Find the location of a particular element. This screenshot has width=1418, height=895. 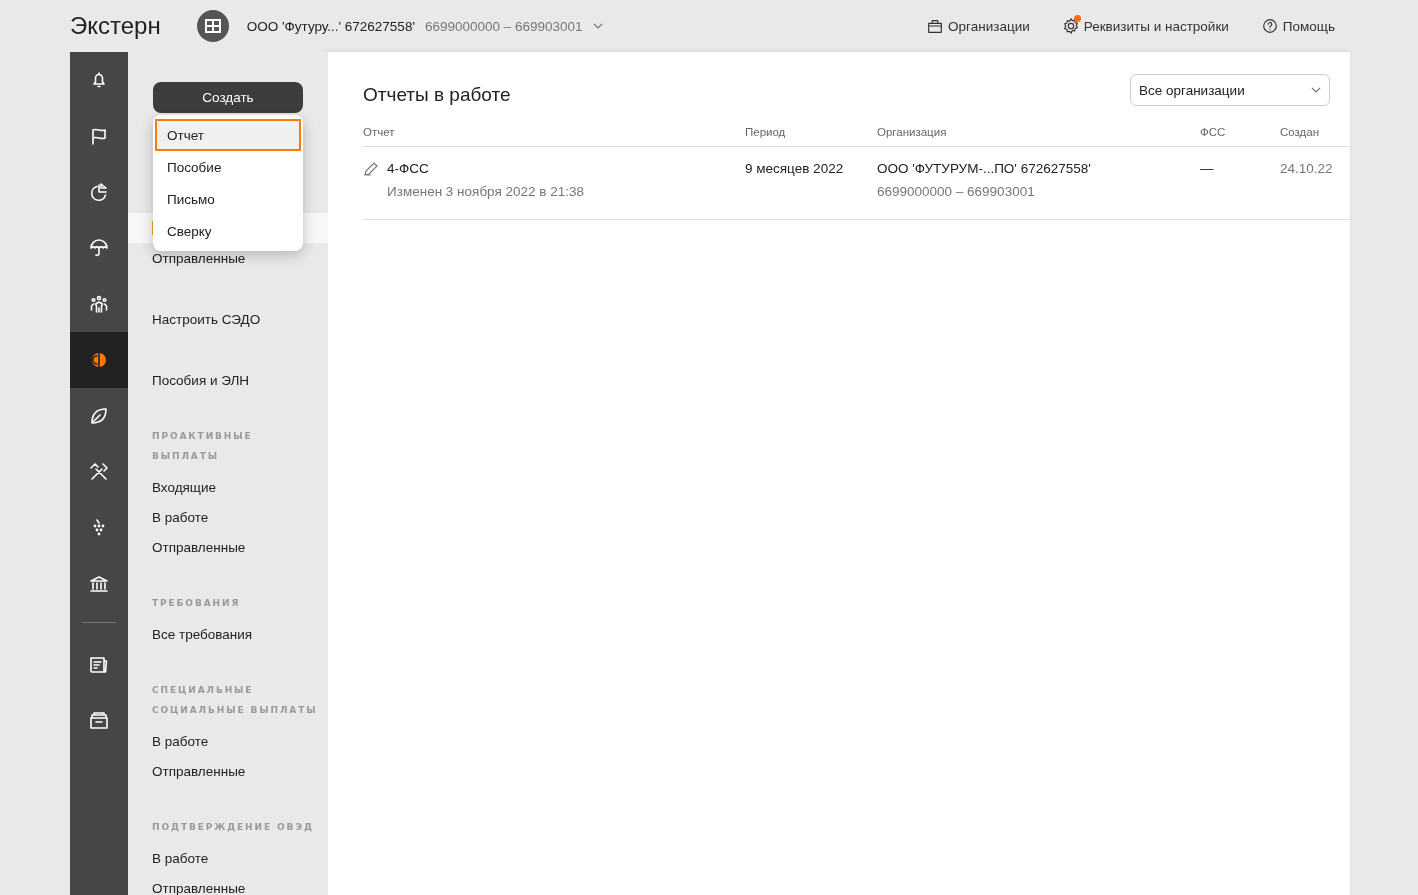

nav-item: Пособия и ЭЛН is located at coordinates (228, 380).